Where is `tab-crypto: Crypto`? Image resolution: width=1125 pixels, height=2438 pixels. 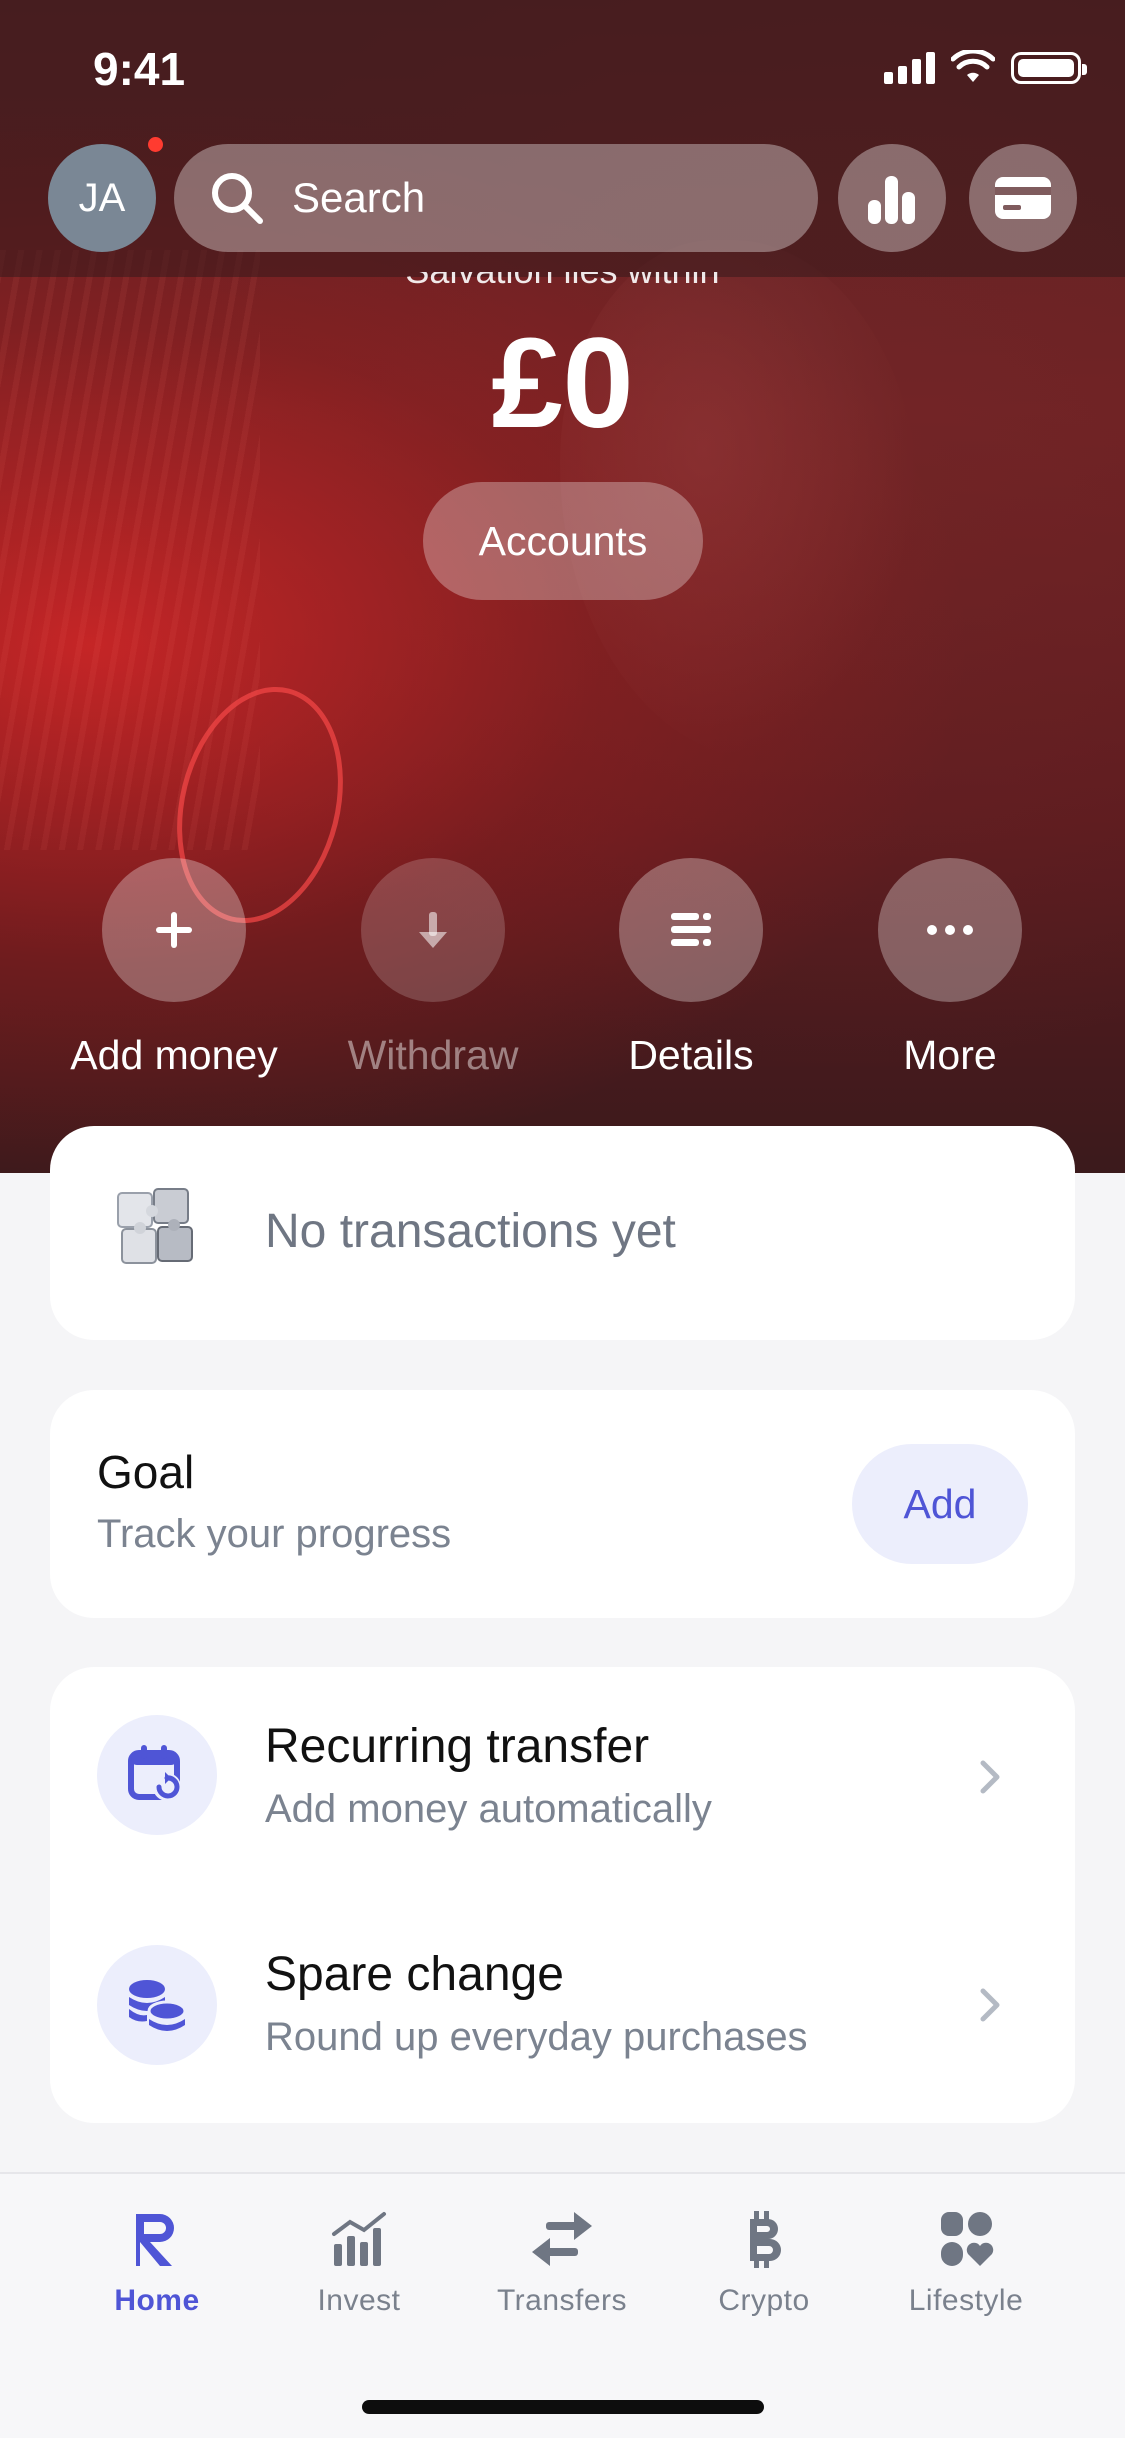
tab-crypto: Crypto is located at coordinates (764, 2261).